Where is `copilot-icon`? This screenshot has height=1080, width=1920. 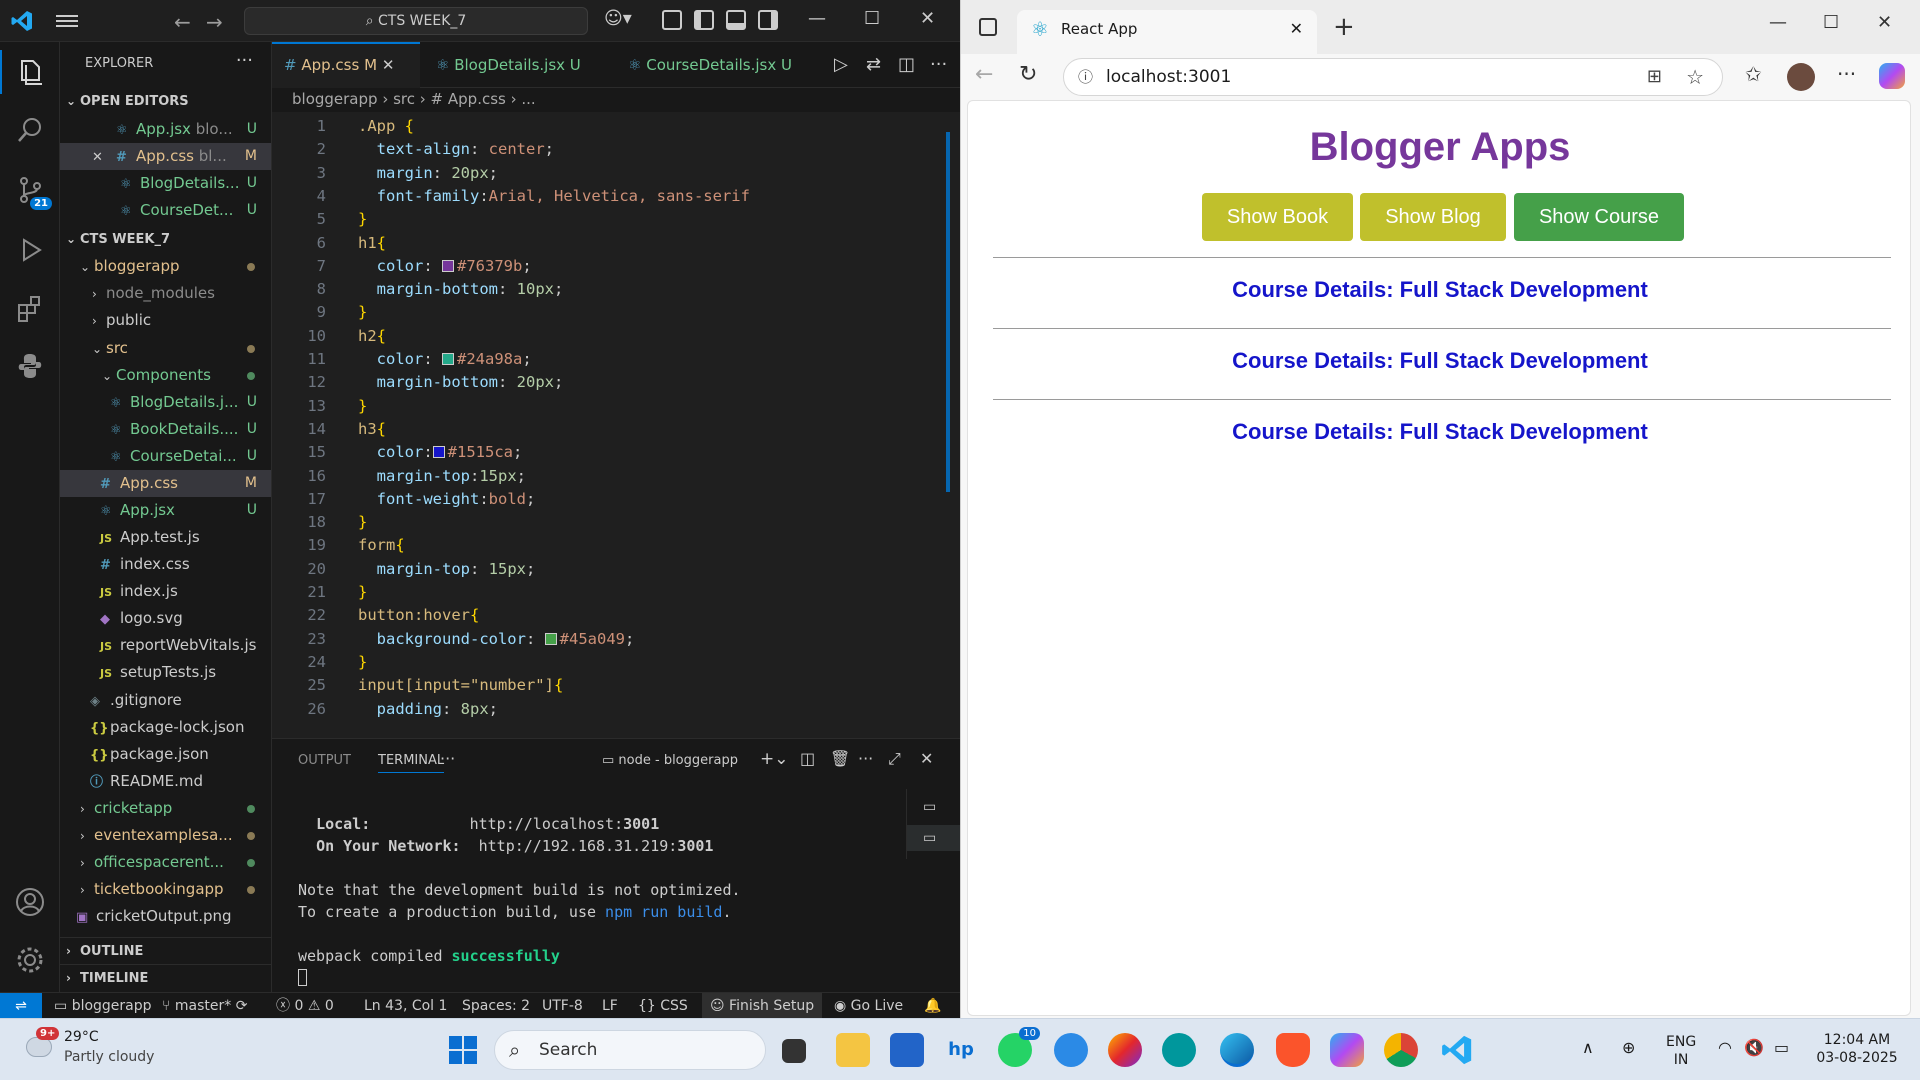 copilot-icon is located at coordinates (1892, 76).